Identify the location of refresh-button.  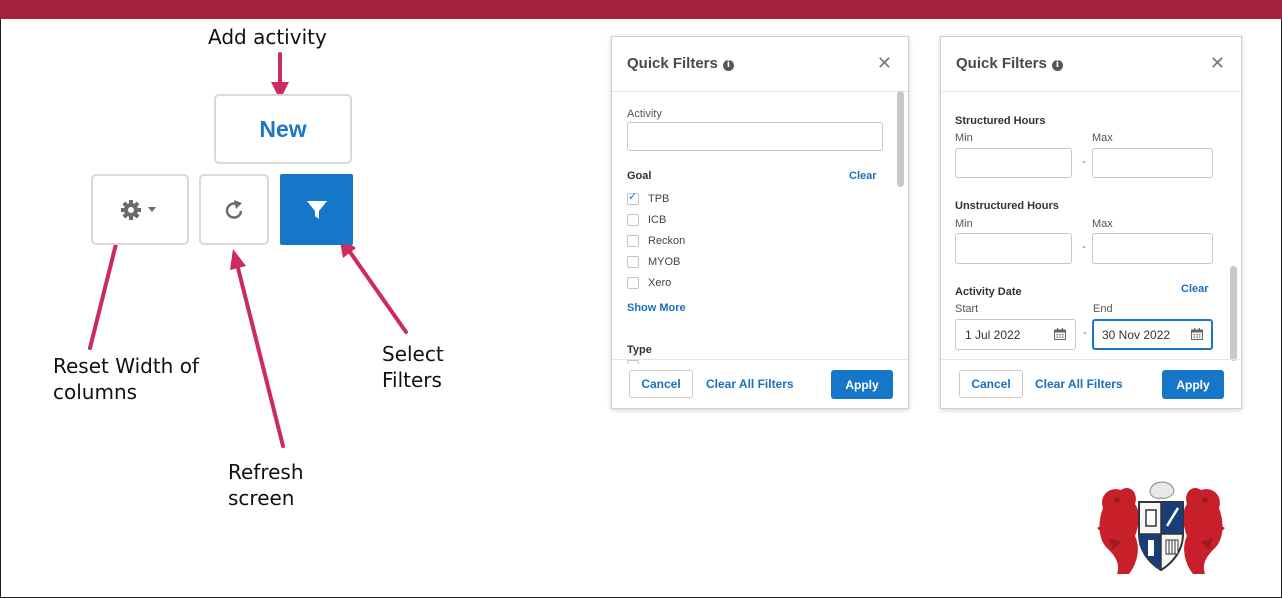
(234, 209).